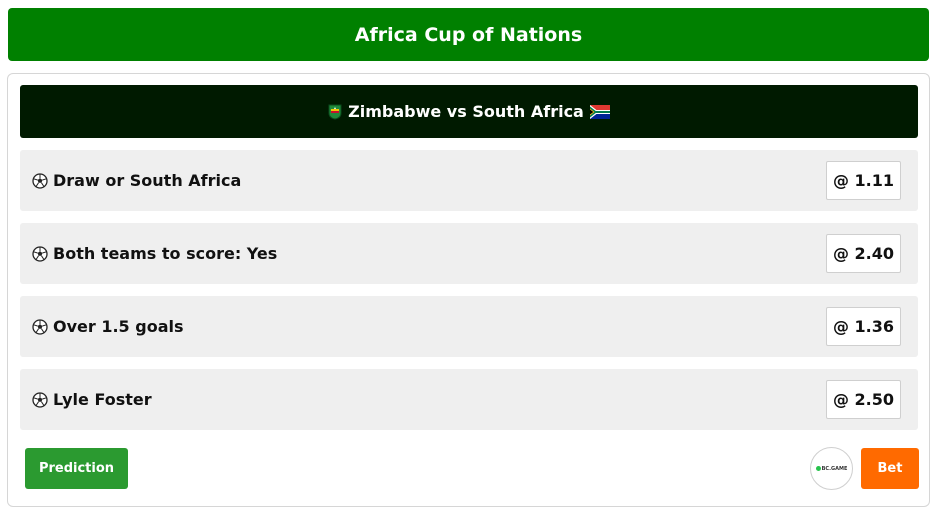  I want to click on odds-box: @ 1.11, so click(863, 180).